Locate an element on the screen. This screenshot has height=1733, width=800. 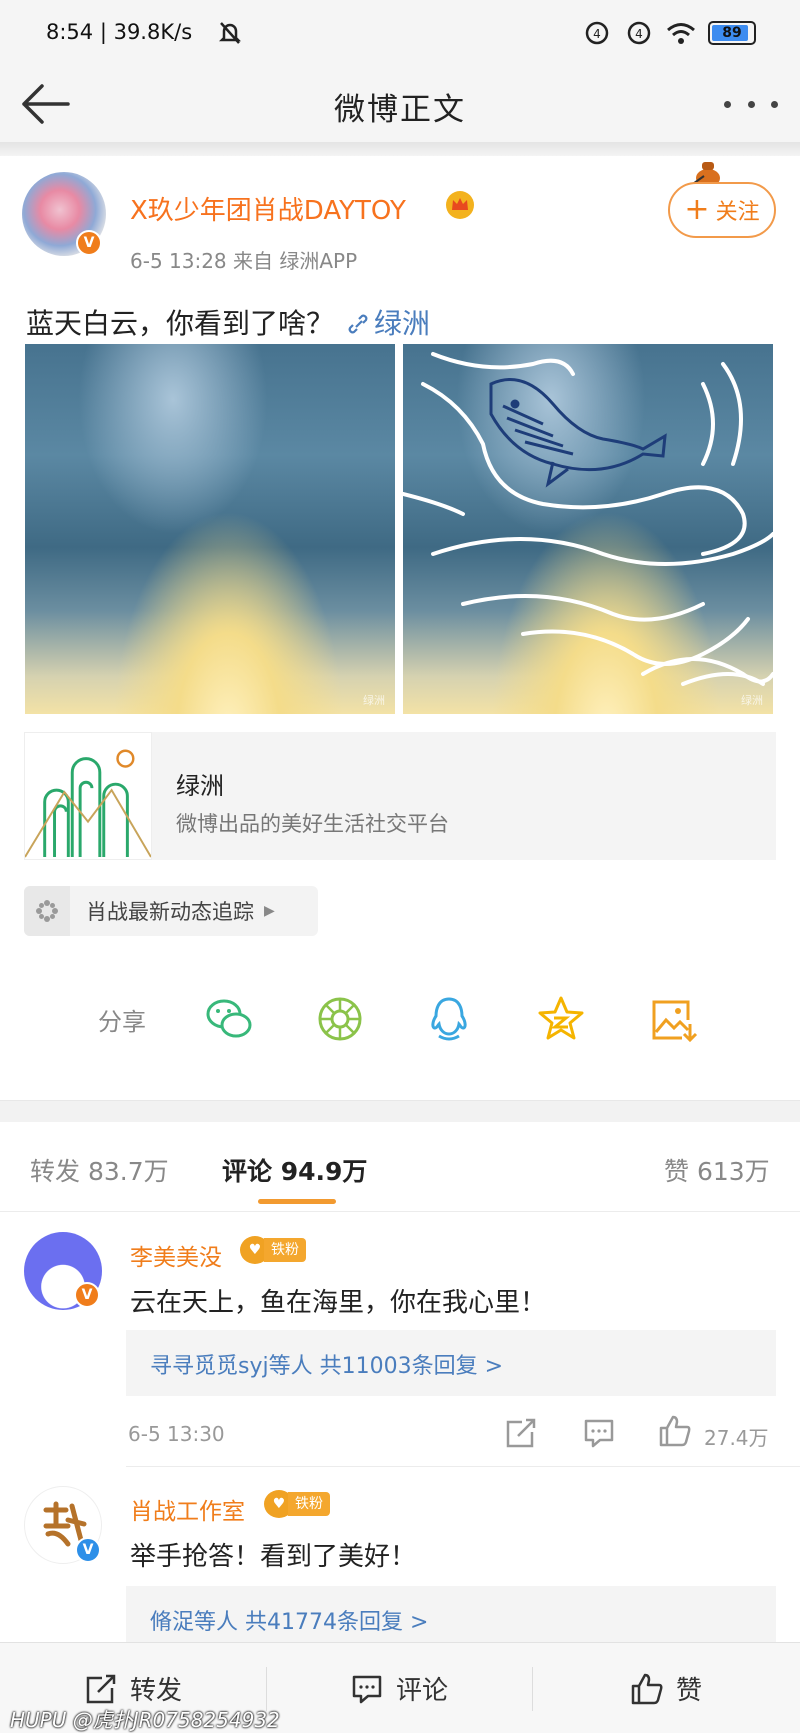
like-comment-icon is located at coordinates (675, 1431).